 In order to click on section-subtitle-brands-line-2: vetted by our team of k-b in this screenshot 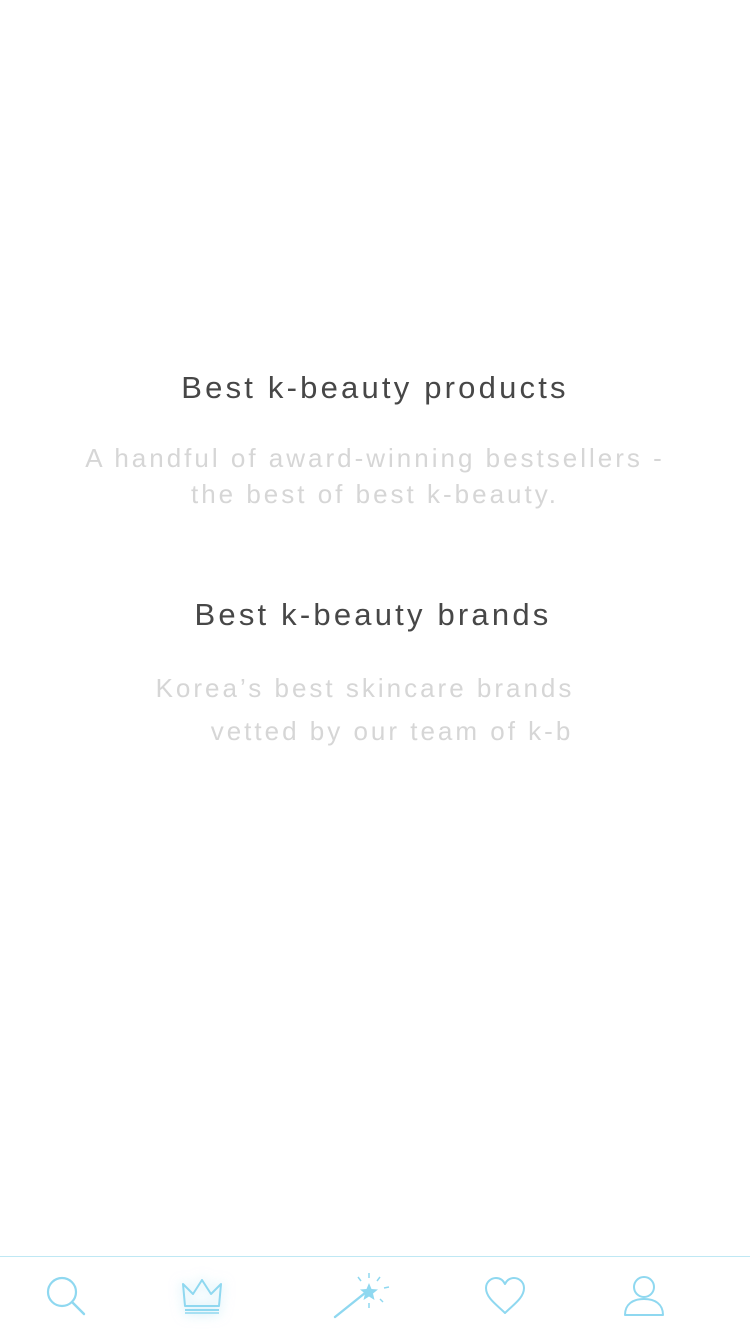, I will do `click(392, 731)`.